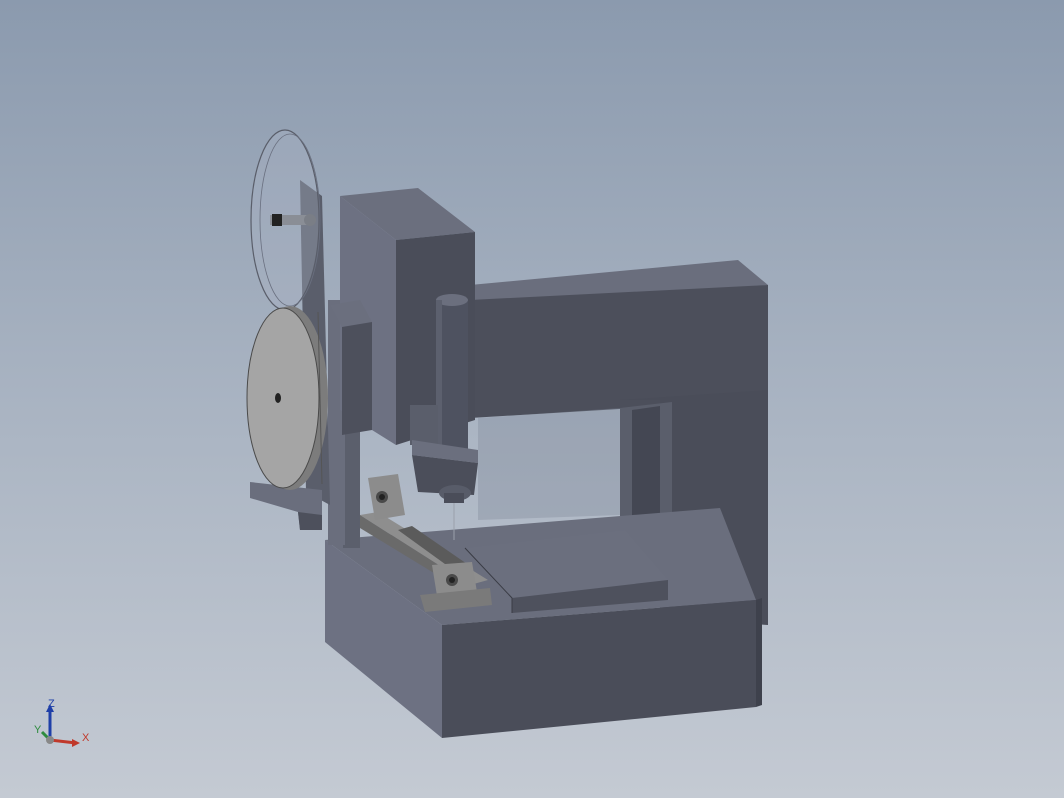  I want to click on spindle-cylinder, so click(452, 372).